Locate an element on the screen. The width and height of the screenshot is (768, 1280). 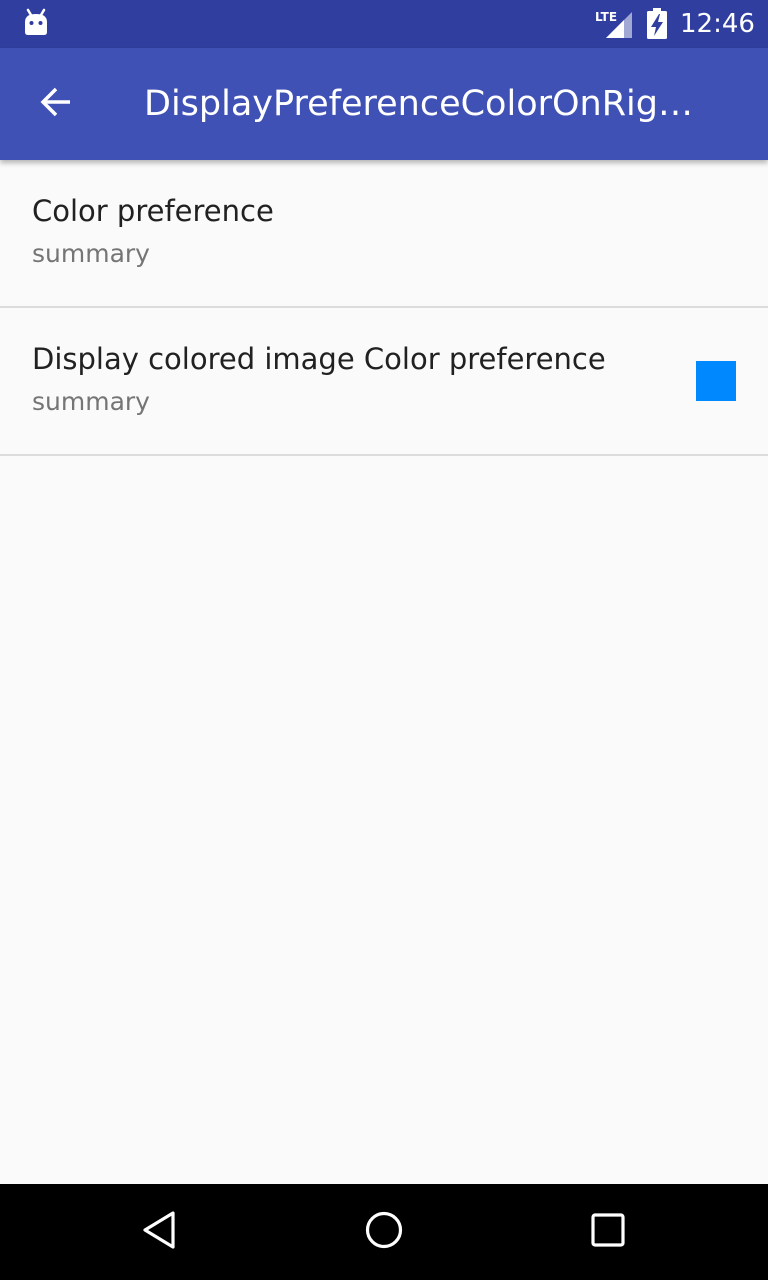
preference-title: Display colored image Color preference is located at coordinates (319, 359).